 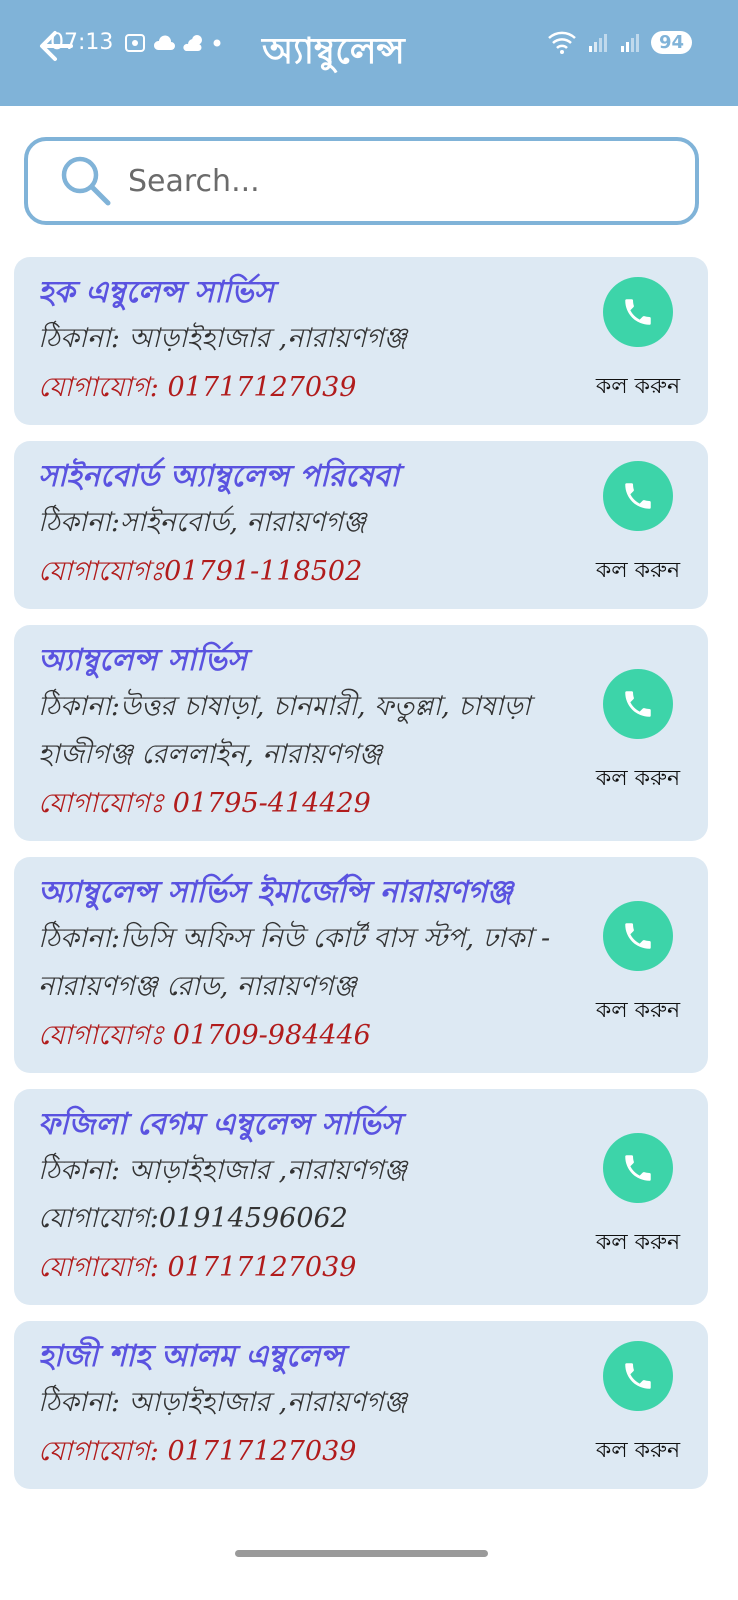 What do you see at coordinates (82, 42) in the screenshot?
I see `status-time: 07:13` at bounding box center [82, 42].